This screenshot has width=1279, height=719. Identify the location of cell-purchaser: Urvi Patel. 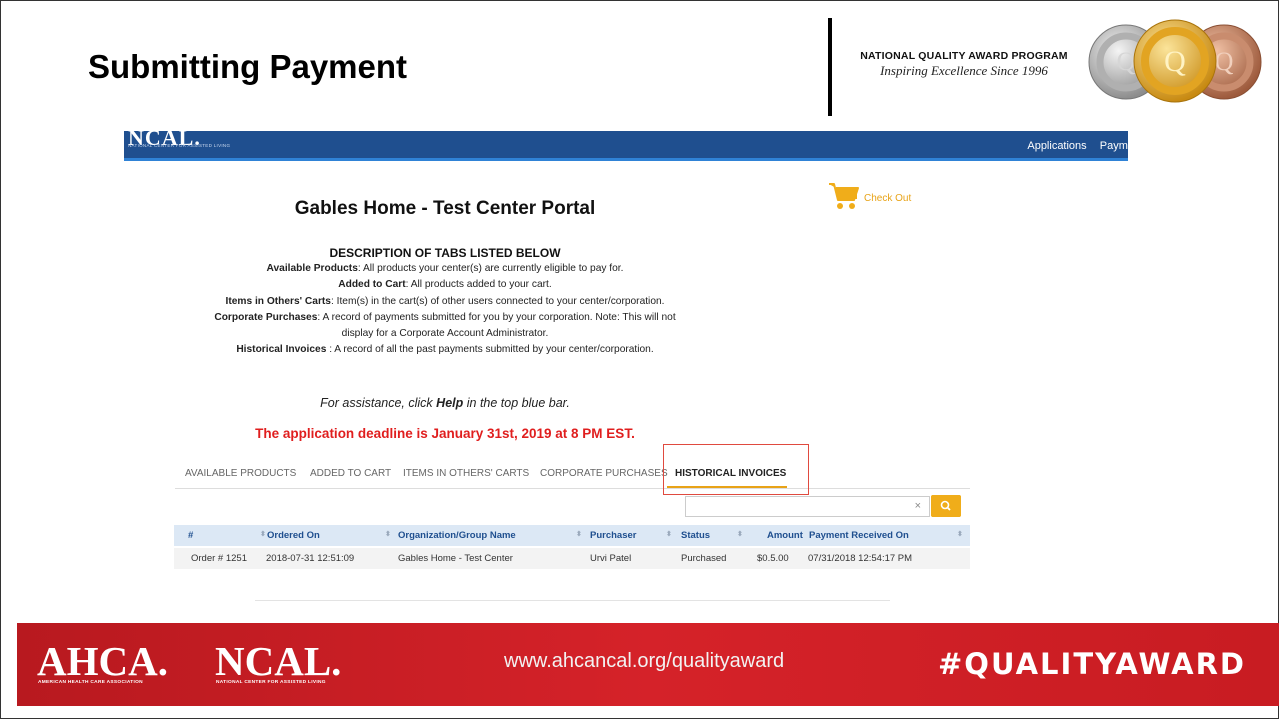
(611, 558).